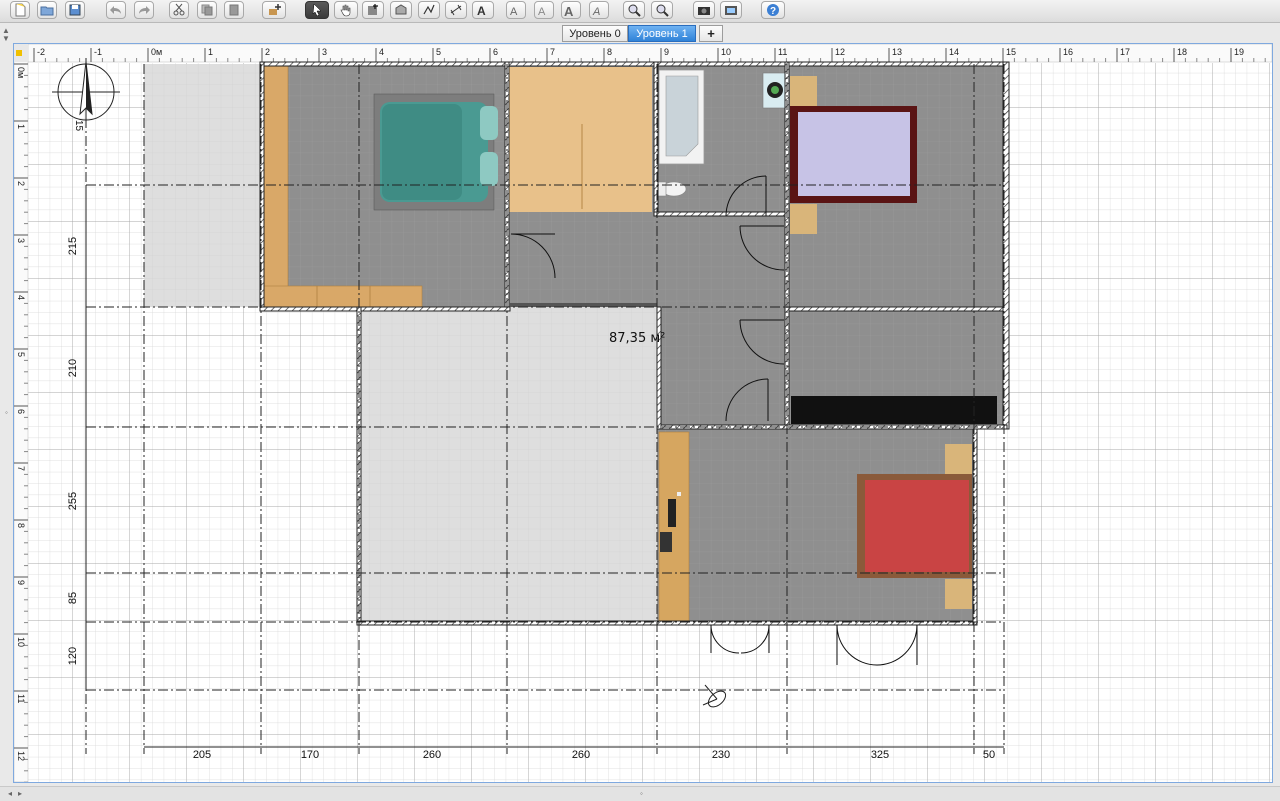 This screenshot has height=801, width=1280. Describe the element at coordinates (1182, 52) in the screenshot. I see `ruler-label: 18` at that location.